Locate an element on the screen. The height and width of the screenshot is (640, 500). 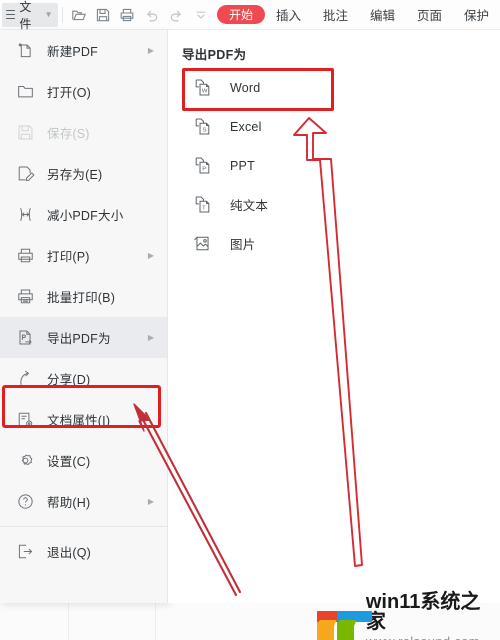
export-ppt-icon: P is located at coordinates (202, 166).